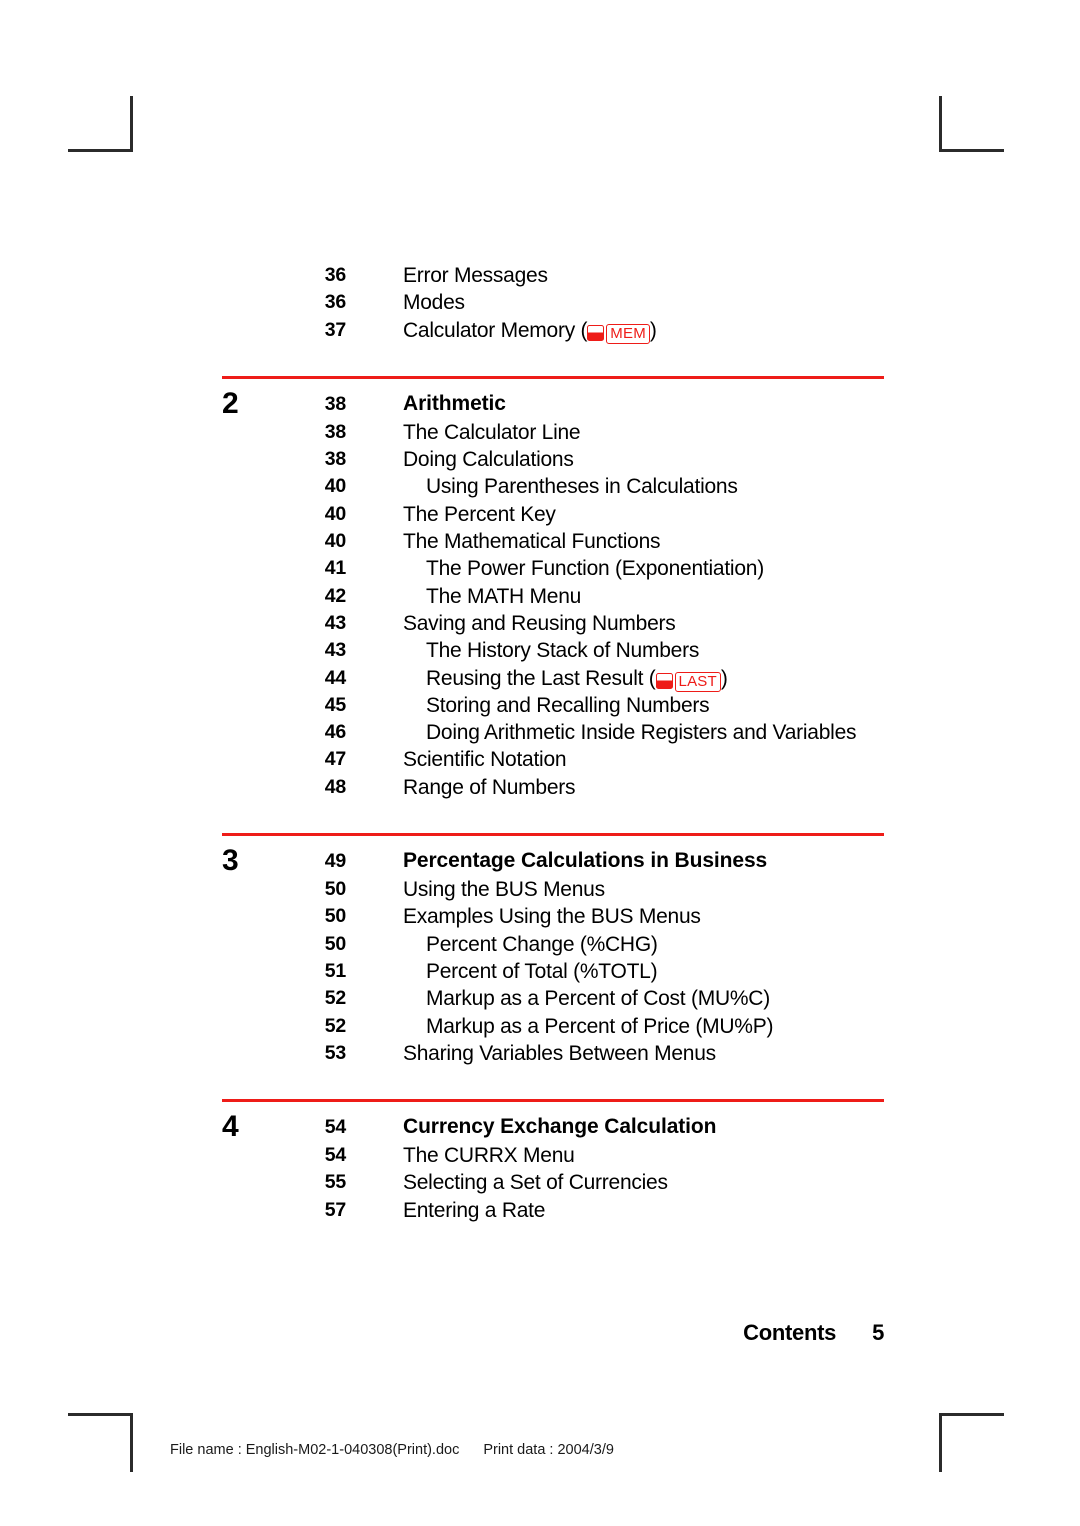 The image size is (1080, 1526). What do you see at coordinates (535, 1182) in the screenshot?
I see `toc-entry-title: Selecting a Set of Currencies` at bounding box center [535, 1182].